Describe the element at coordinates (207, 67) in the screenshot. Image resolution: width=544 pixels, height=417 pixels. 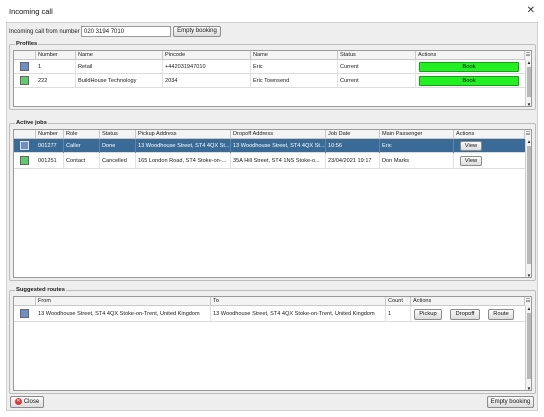
I see `profile-pincode: +442031947010` at that location.